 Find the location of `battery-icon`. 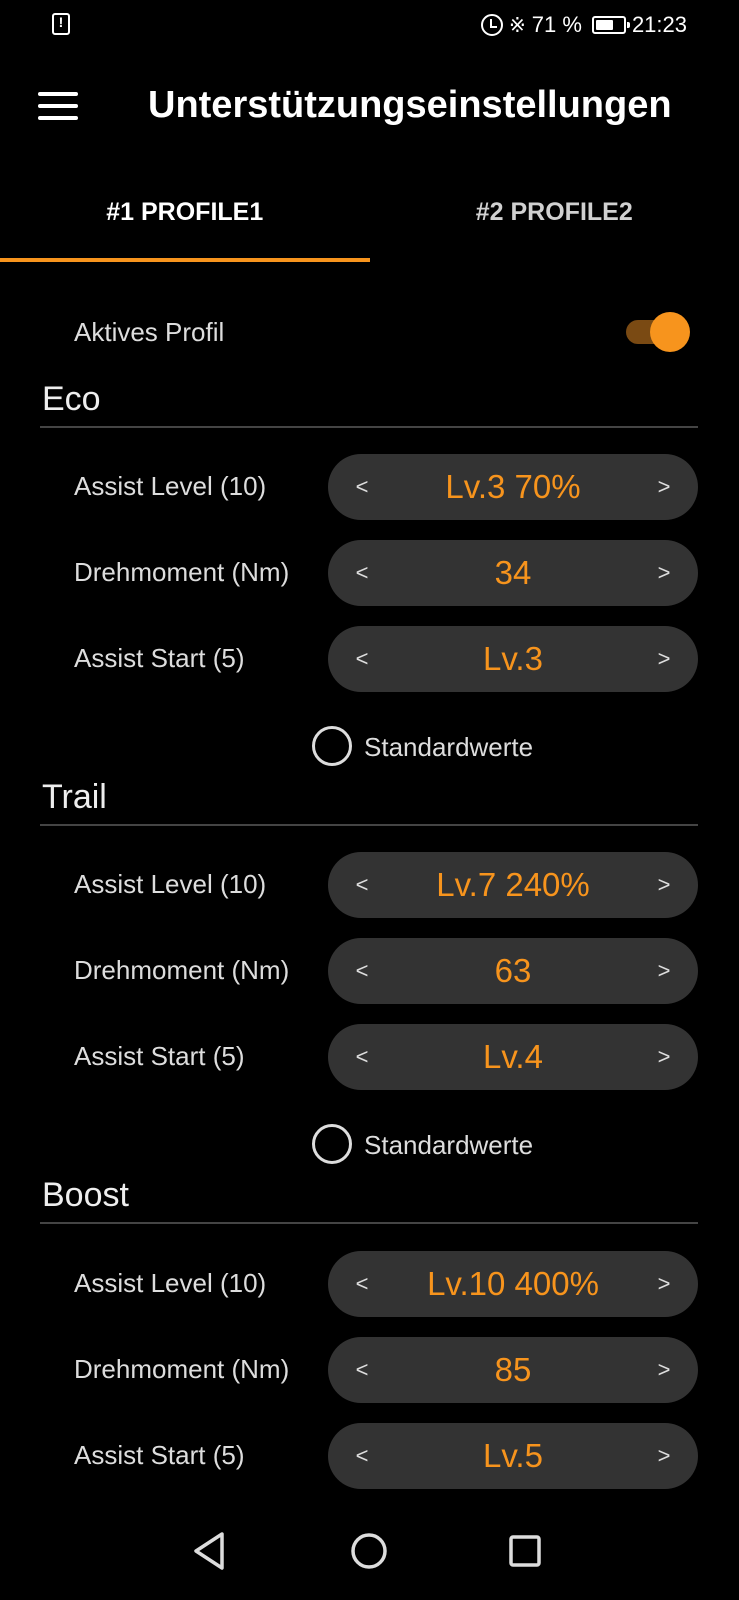

battery-icon is located at coordinates (610, 25).